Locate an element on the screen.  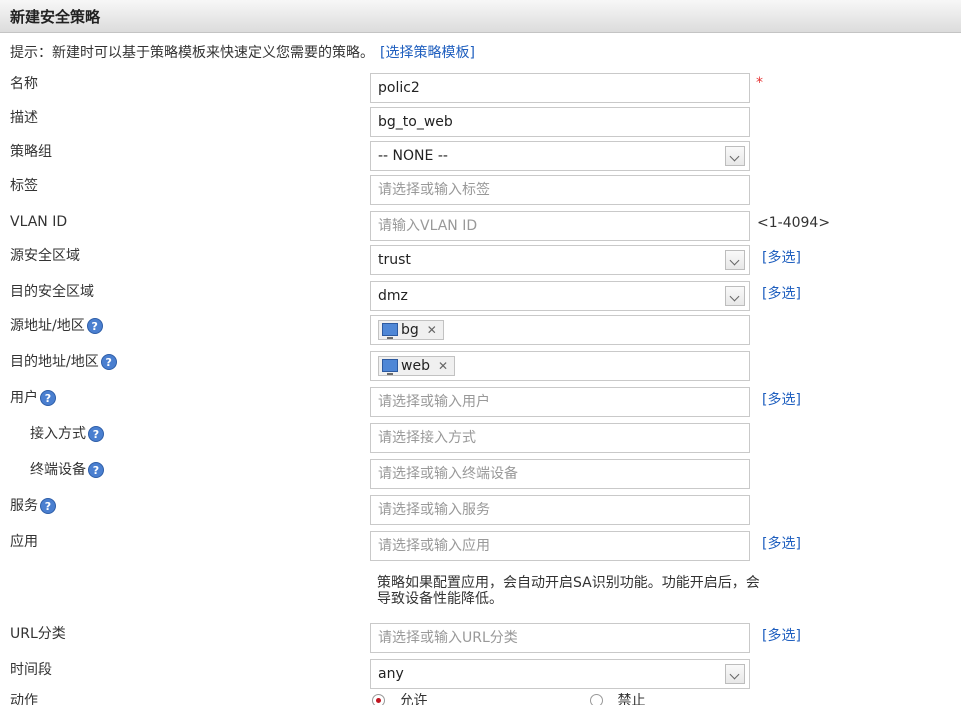
action-allow-label: 允许 is located at coordinates (413, 699).